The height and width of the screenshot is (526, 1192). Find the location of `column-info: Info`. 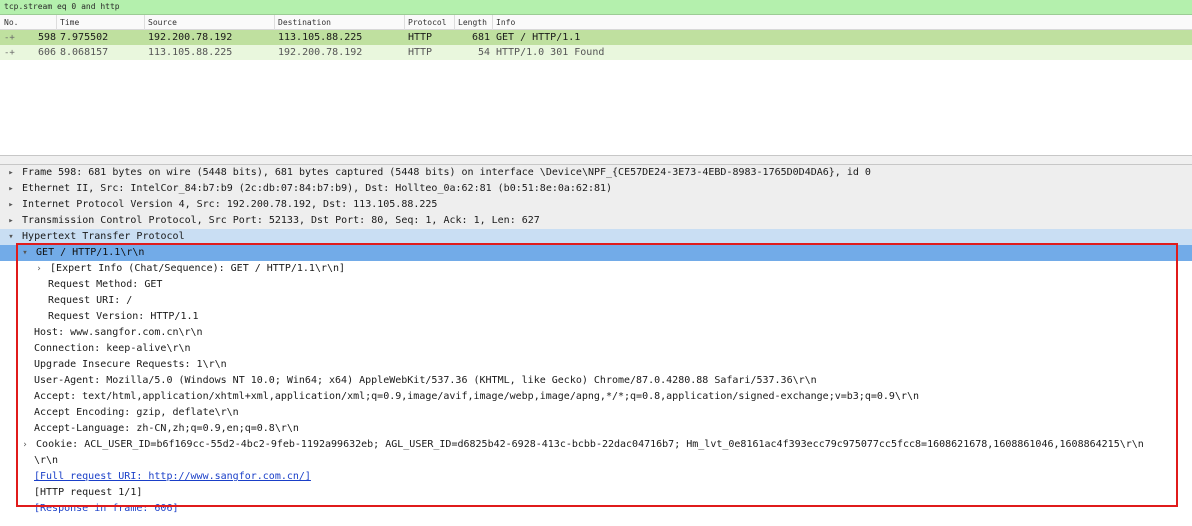

column-info: Info is located at coordinates (505, 22).